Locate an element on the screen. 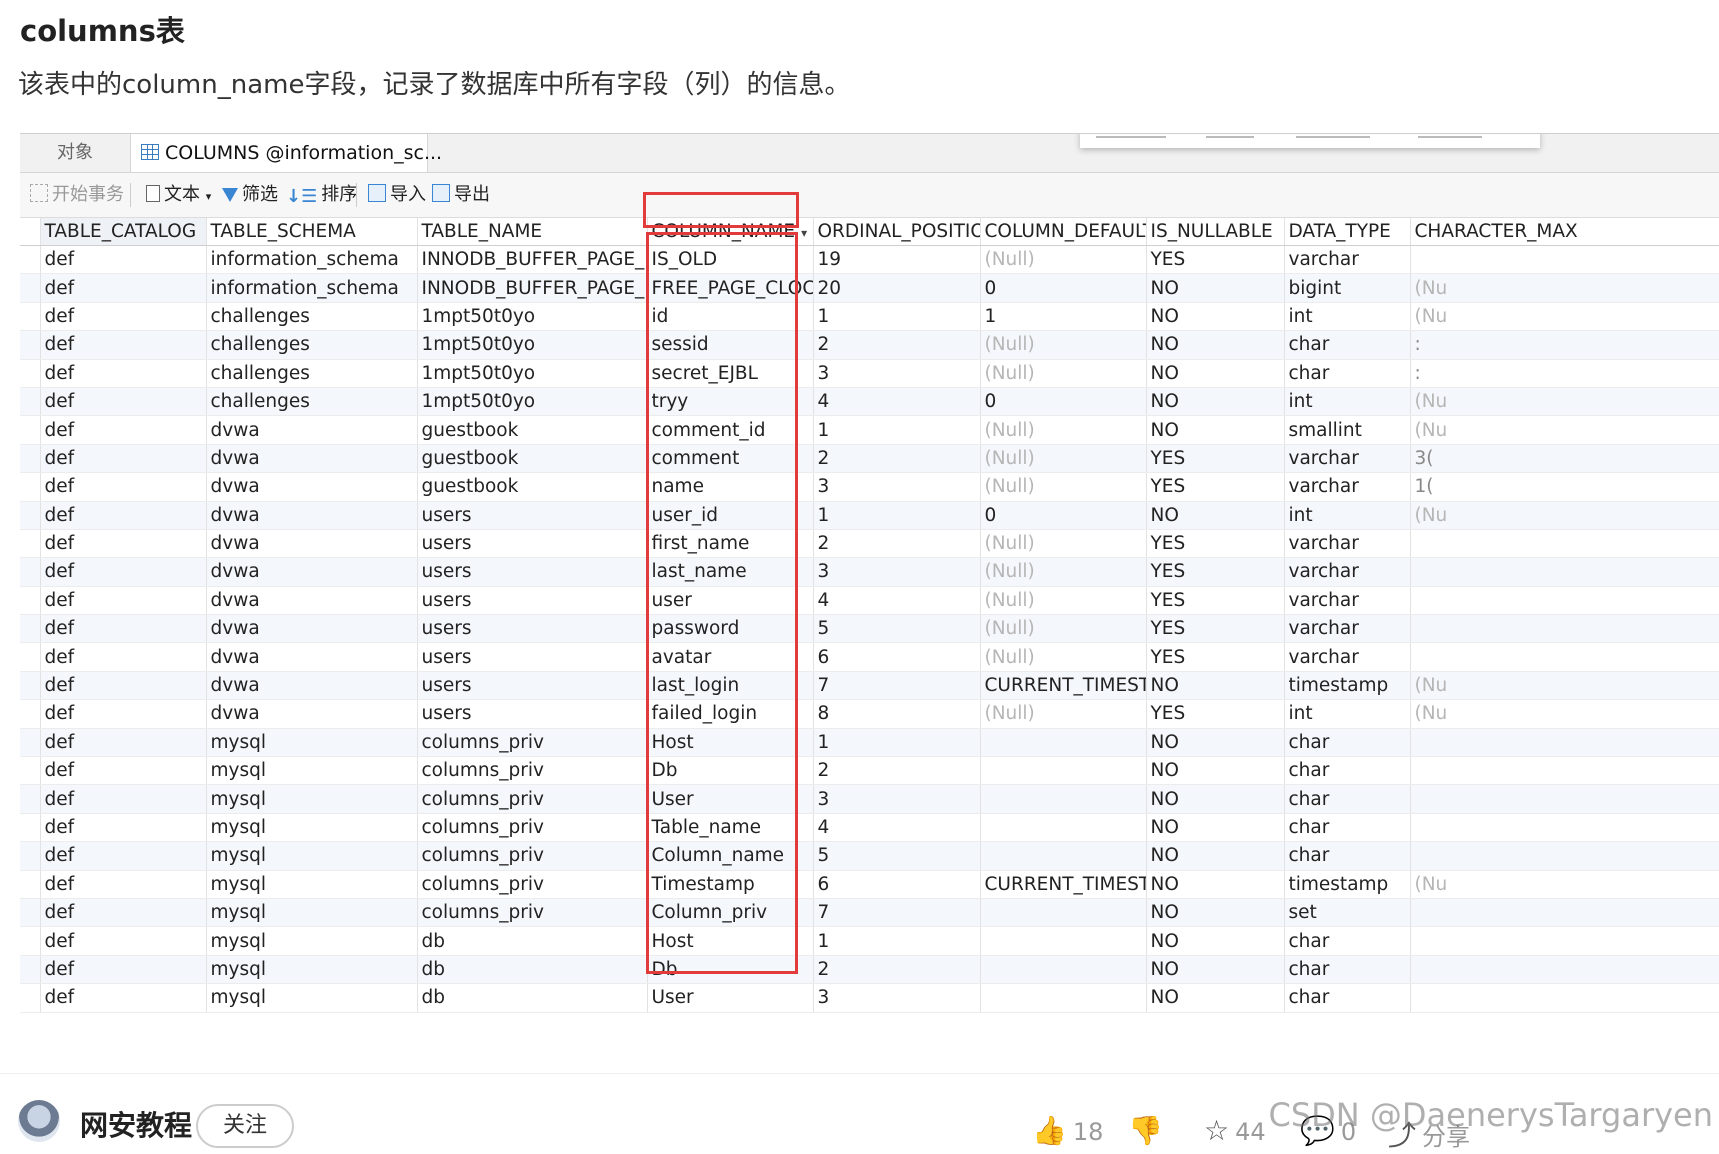 The height and width of the screenshot is (1154, 1719). cell-column-name: user is located at coordinates (730, 601).